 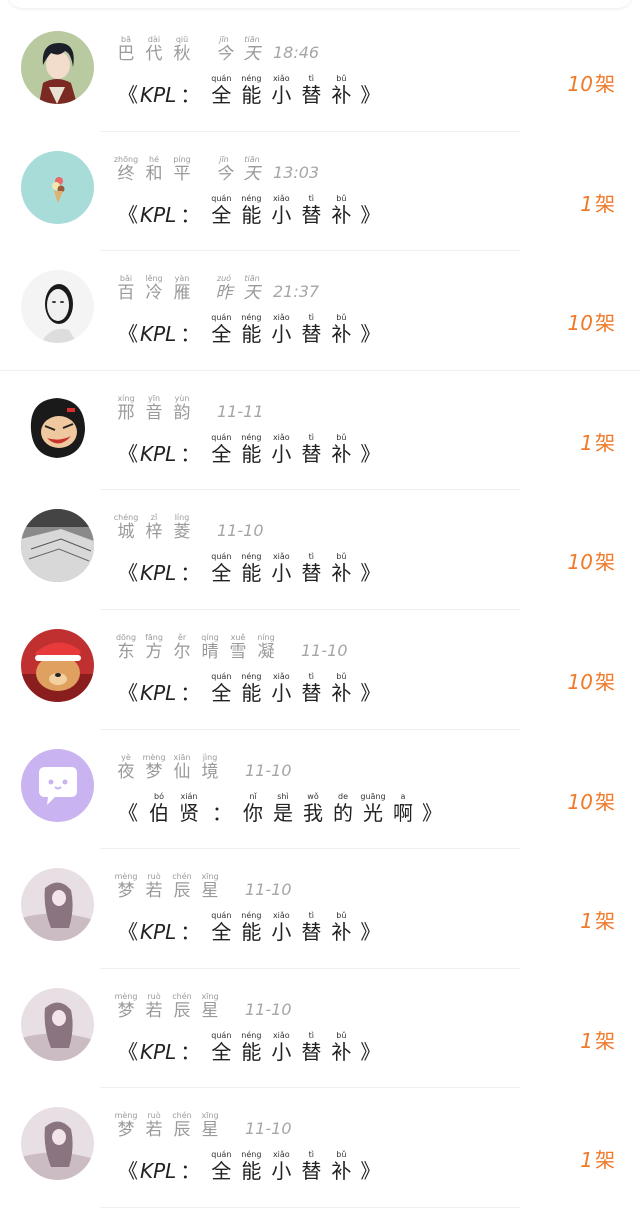 I want to click on sender-name: xíng 邢 yīn 音 yùn 韵, so click(x=157, y=408).